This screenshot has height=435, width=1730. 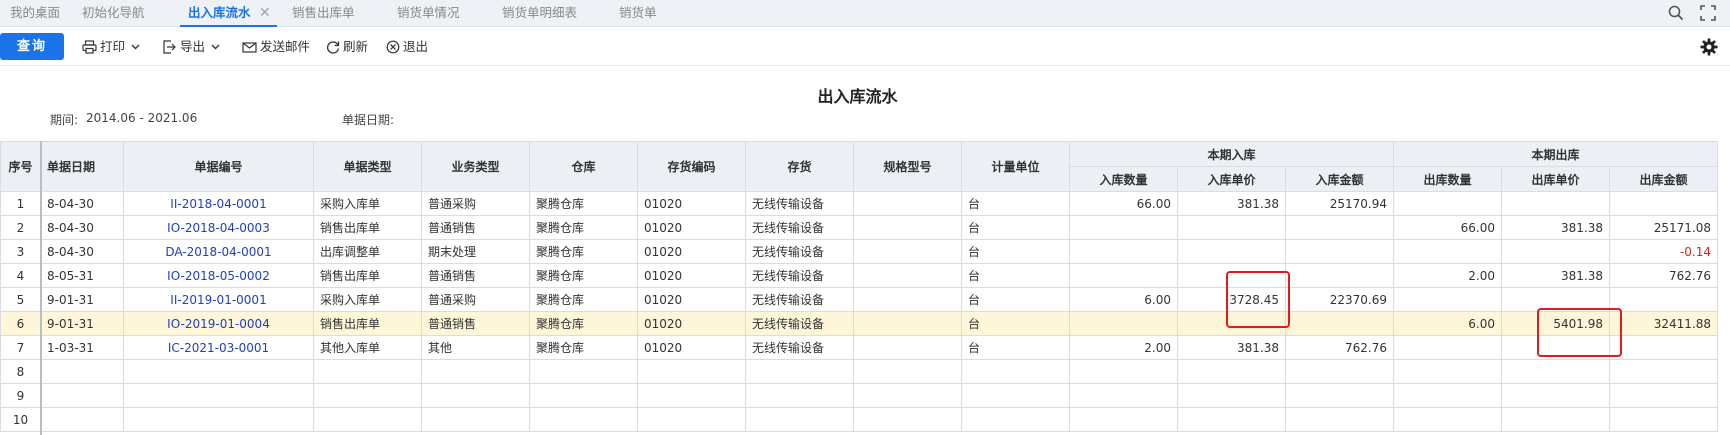 What do you see at coordinates (41, 288) in the screenshot?
I see `frozen-column-divider` at bounding box center [41, 288].